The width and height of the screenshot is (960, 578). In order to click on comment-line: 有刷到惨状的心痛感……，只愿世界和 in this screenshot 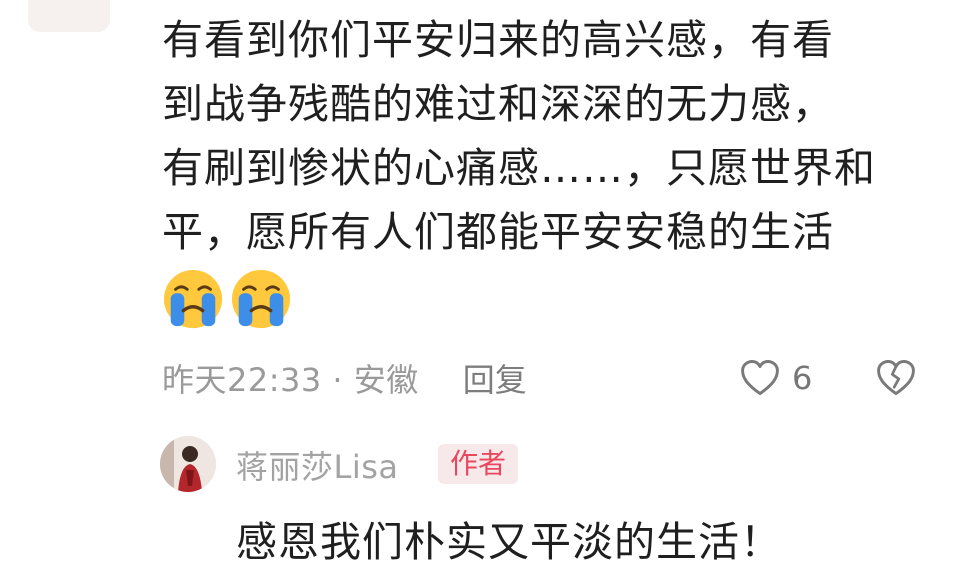, I will do `click(519, 168)`.